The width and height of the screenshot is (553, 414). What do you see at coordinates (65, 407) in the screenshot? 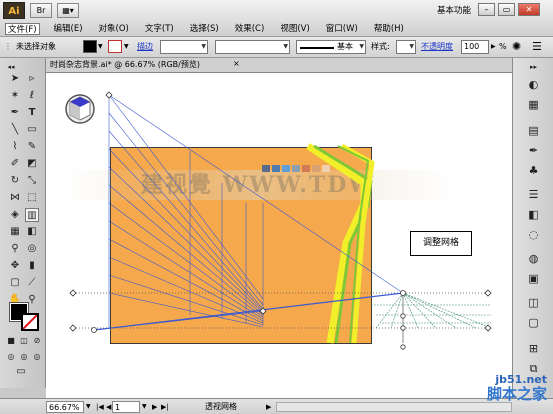
I see `zoom-field: 66.67%` at bounding box center [65, 407].